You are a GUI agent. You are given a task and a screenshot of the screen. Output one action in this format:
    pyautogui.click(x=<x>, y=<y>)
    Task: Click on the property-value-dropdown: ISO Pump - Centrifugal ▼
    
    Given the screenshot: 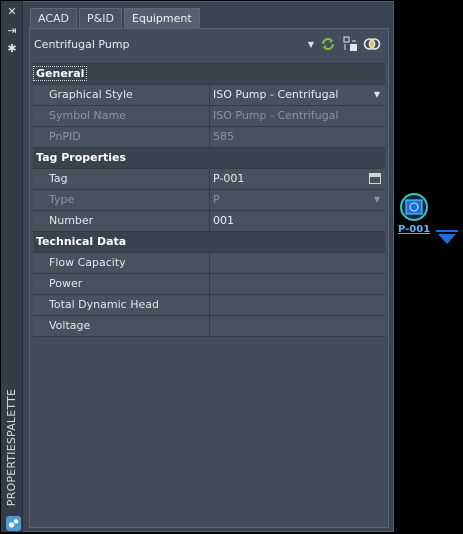 What is the action you would take?
    pyautogui.click(x=297, y=95)
    